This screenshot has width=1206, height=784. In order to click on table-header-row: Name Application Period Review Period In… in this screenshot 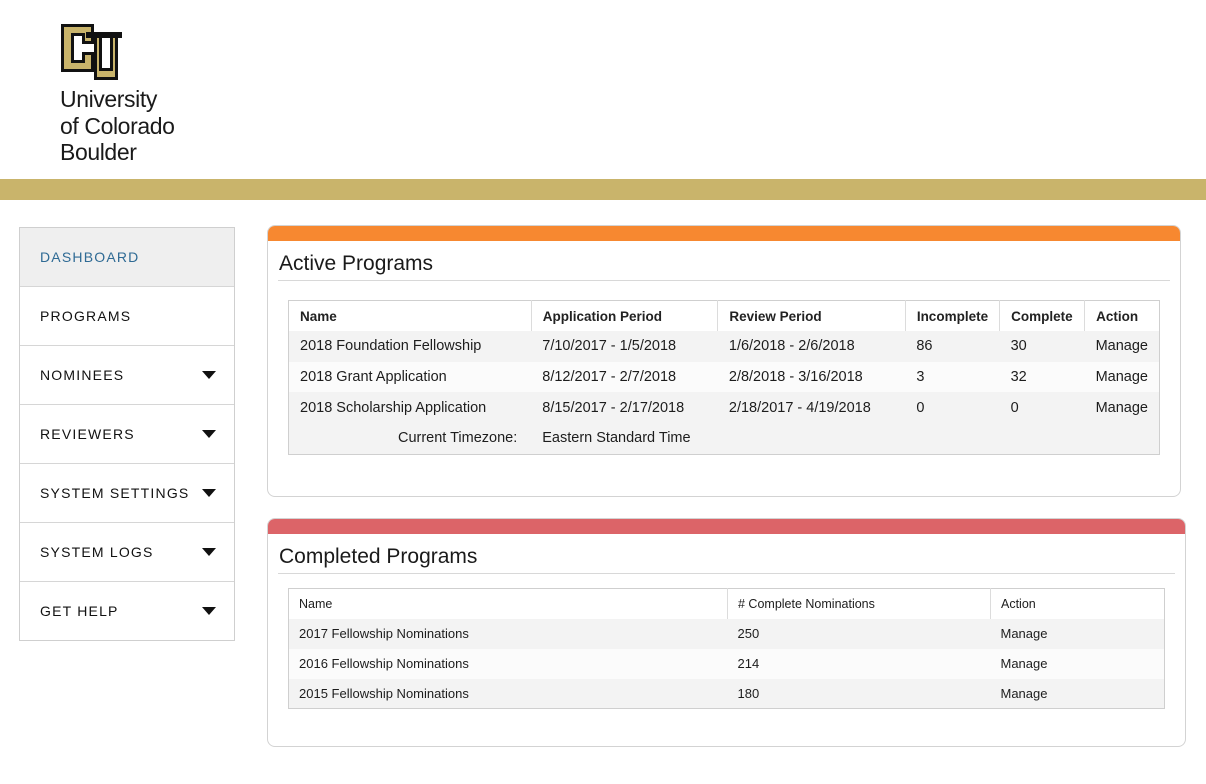, I will do `click(724, 315)`.